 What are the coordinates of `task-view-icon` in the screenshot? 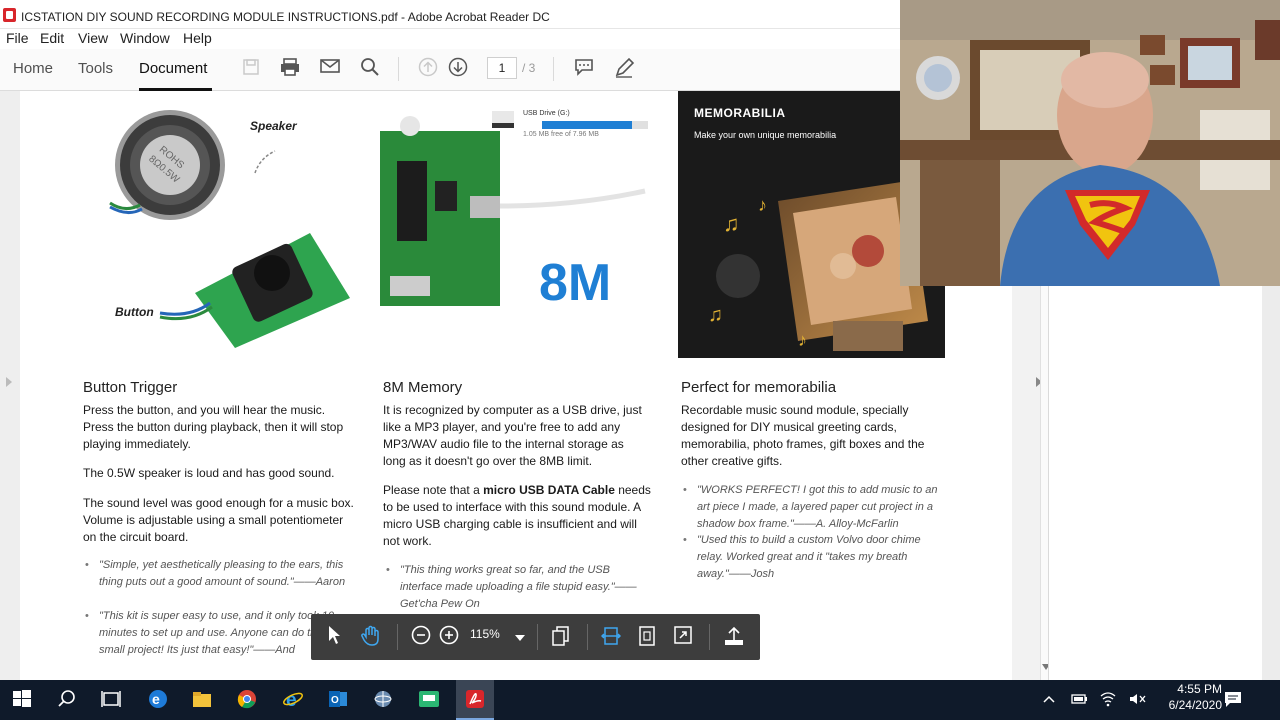 It's located at (112, 700).